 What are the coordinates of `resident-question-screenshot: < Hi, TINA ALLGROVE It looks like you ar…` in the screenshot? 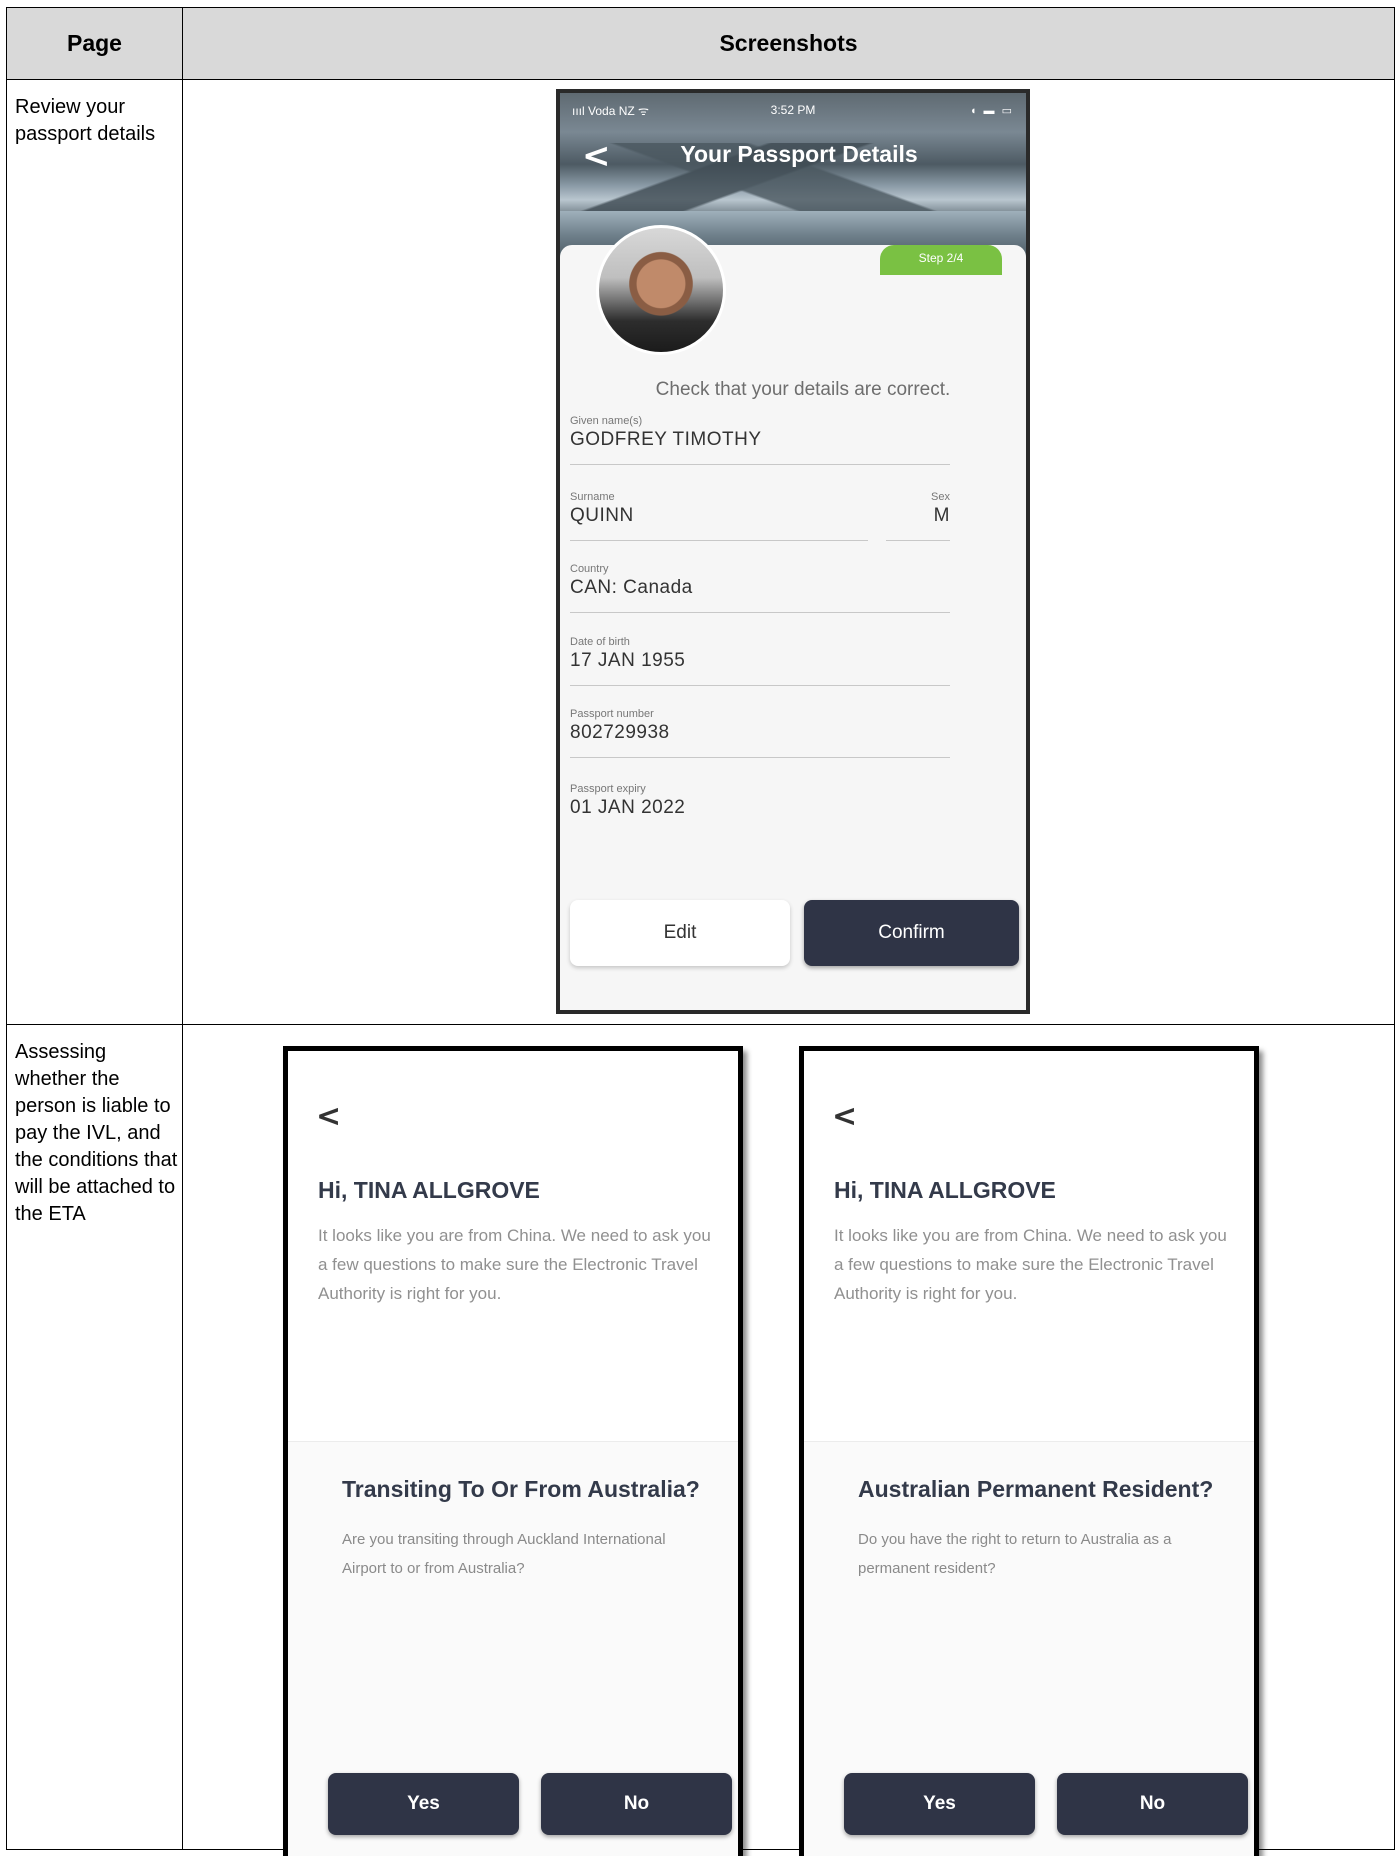 It's located at (1029, 1451).